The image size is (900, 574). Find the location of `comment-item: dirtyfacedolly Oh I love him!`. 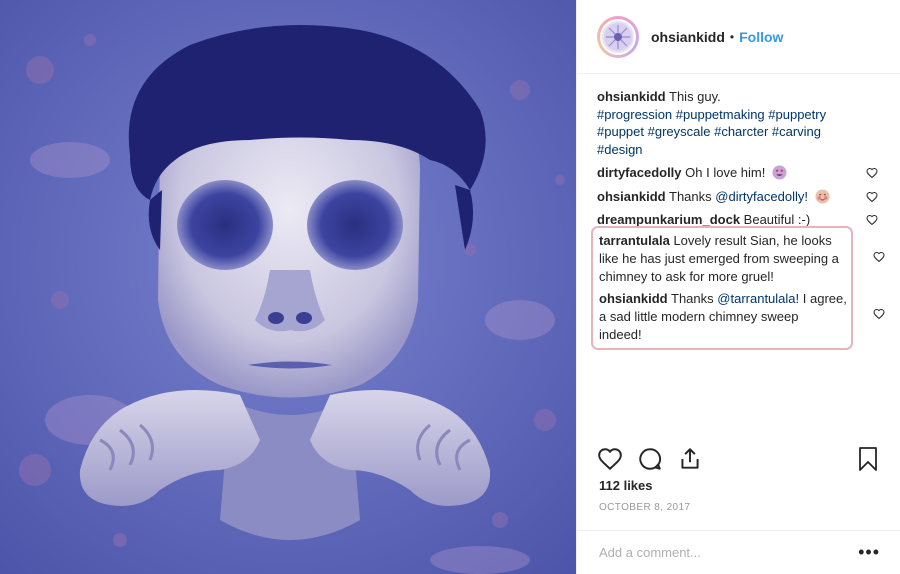

comment-item: dirtyfacedolly Oh I love him! is located at coordinates (738, 173).